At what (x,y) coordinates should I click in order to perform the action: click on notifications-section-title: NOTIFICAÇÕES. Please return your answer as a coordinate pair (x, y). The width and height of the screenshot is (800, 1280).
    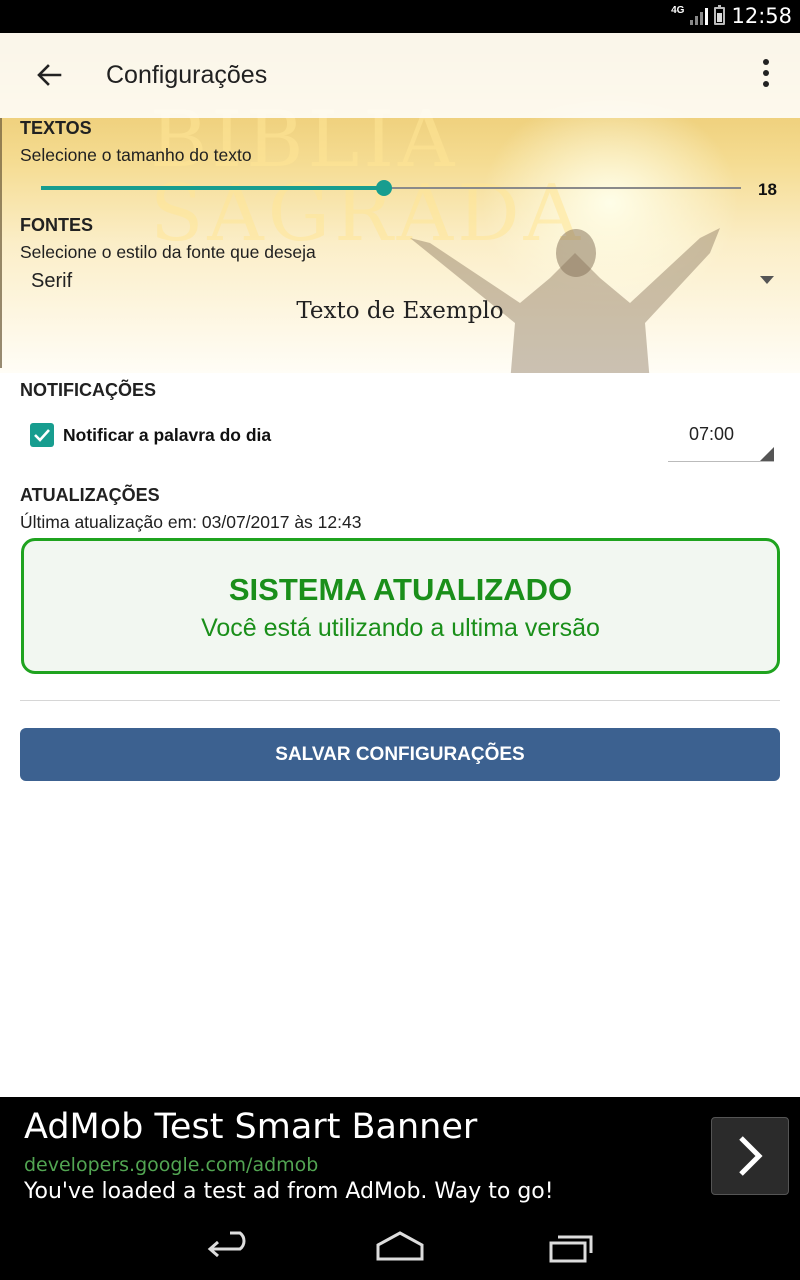
    Looking at the image, I should click on (88, 390).